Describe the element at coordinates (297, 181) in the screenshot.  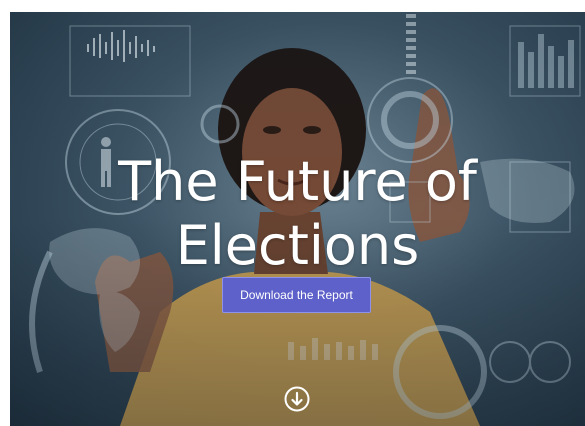
I see `page-title-line-1: The Future of` at that location.